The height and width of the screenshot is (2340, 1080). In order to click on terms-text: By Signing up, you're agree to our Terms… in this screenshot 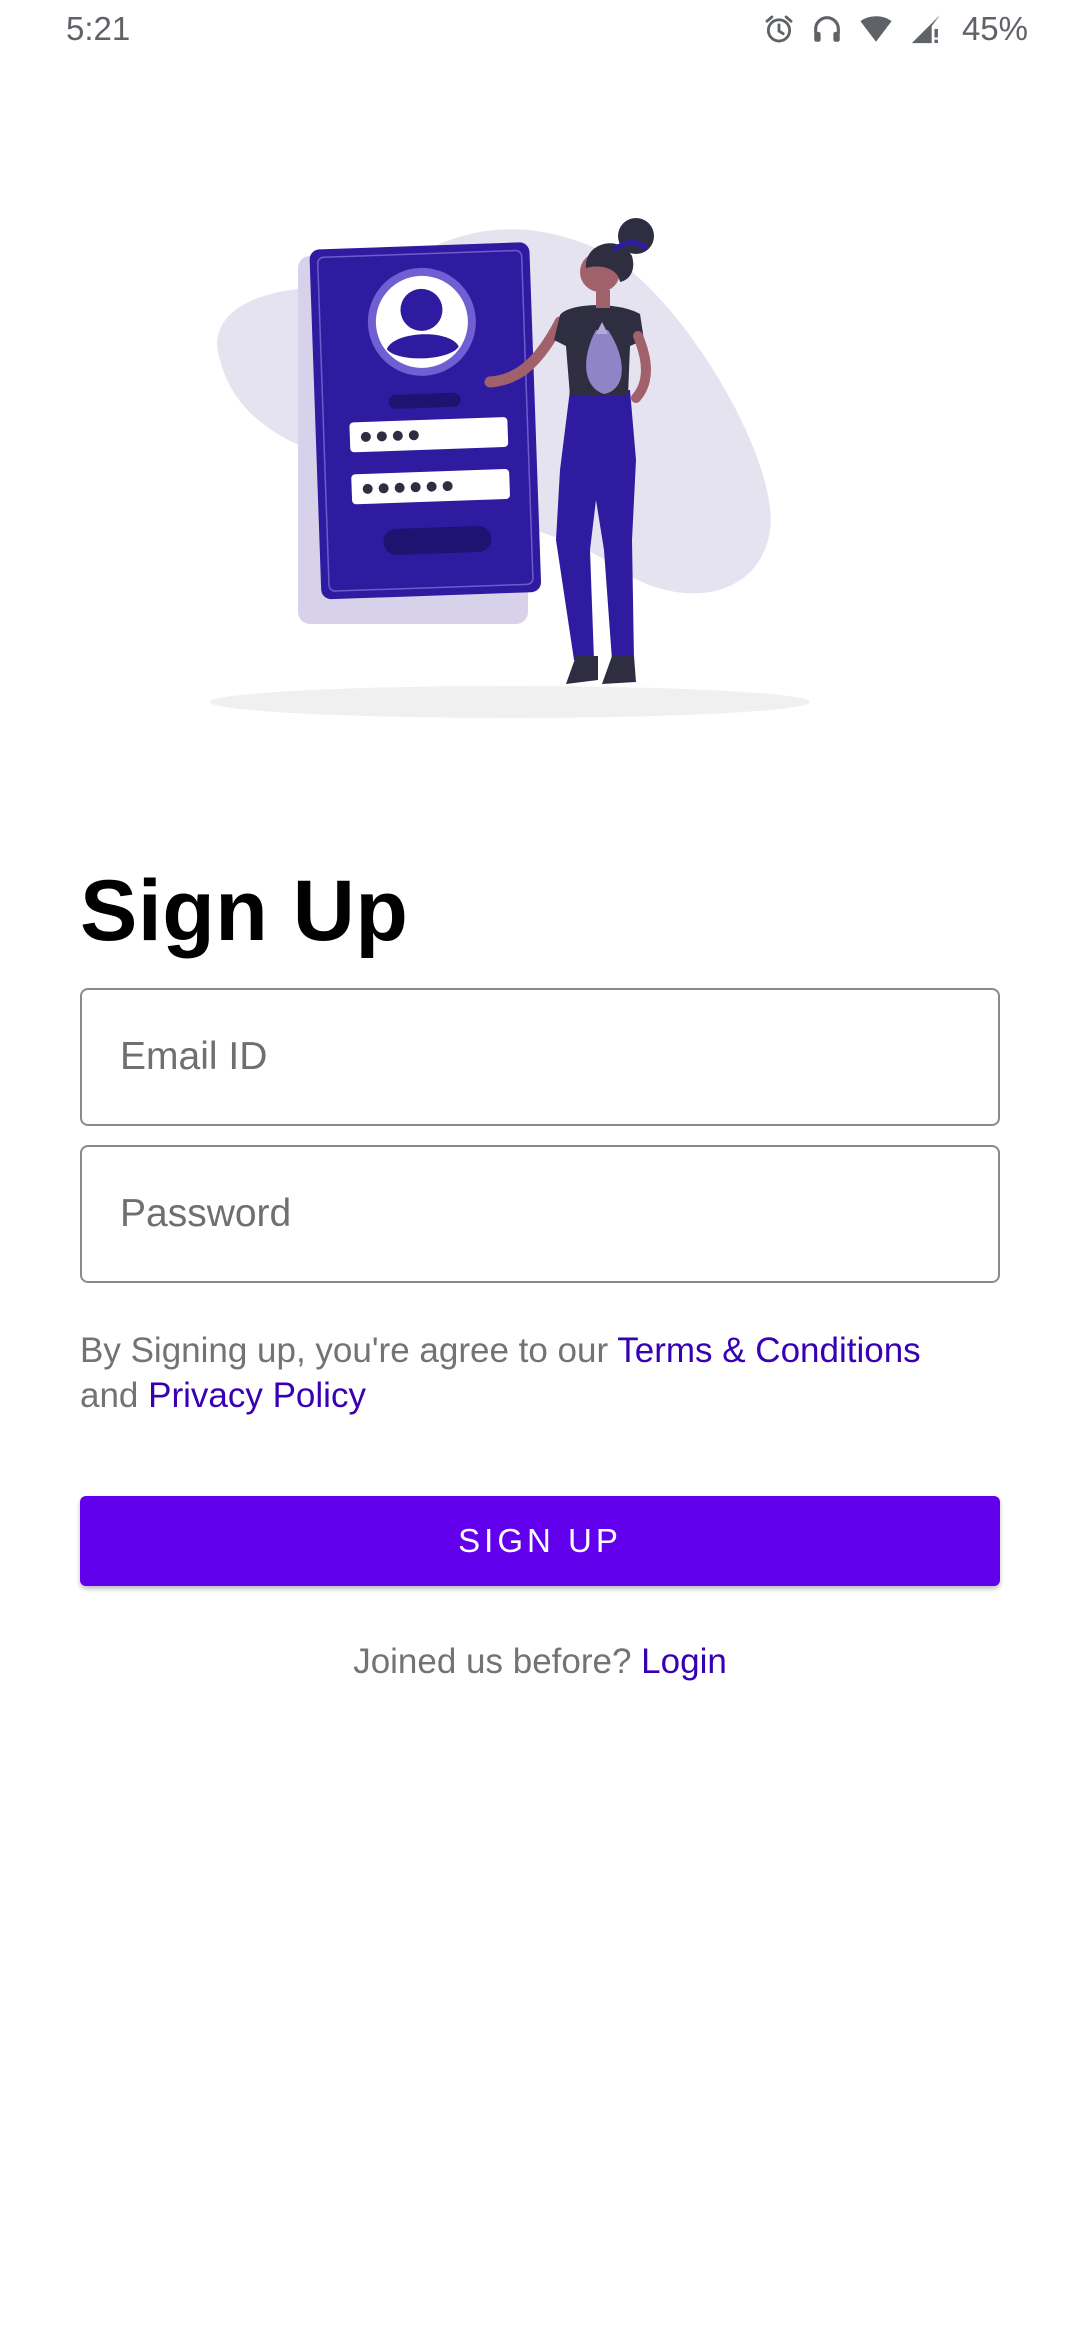, I will do `click(550, 1373)`.